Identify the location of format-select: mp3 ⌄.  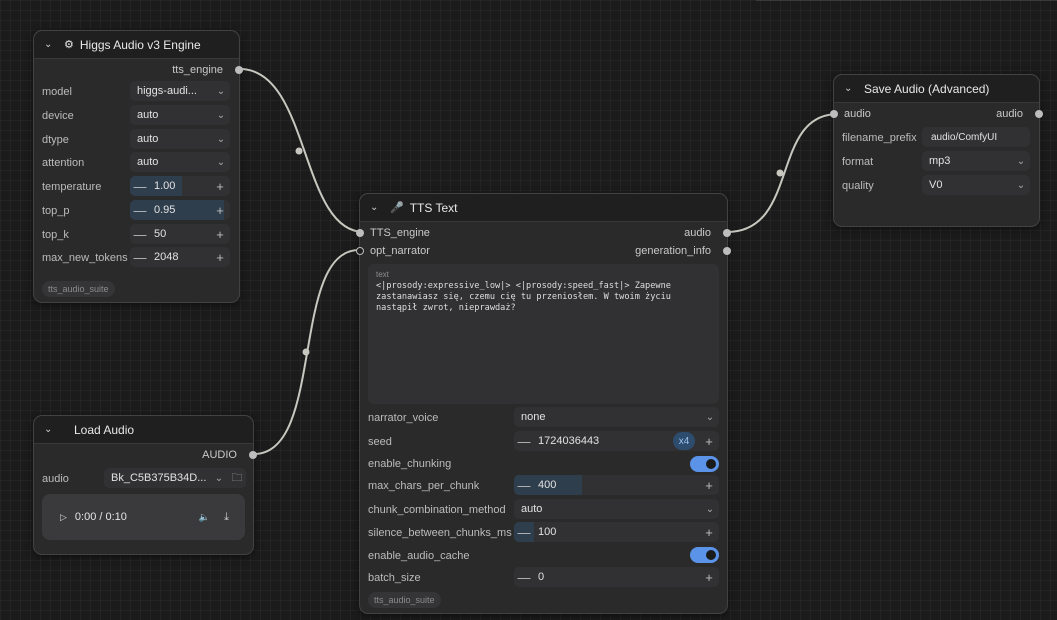
(976, 161).